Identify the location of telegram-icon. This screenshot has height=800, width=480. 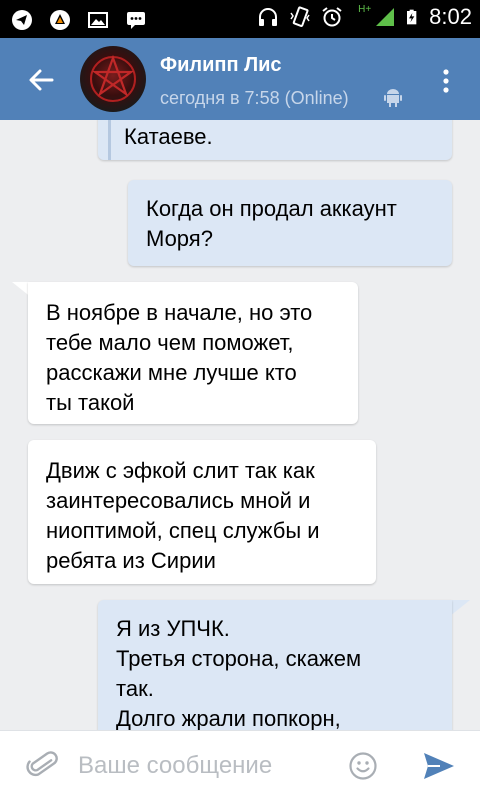
(22, 20).